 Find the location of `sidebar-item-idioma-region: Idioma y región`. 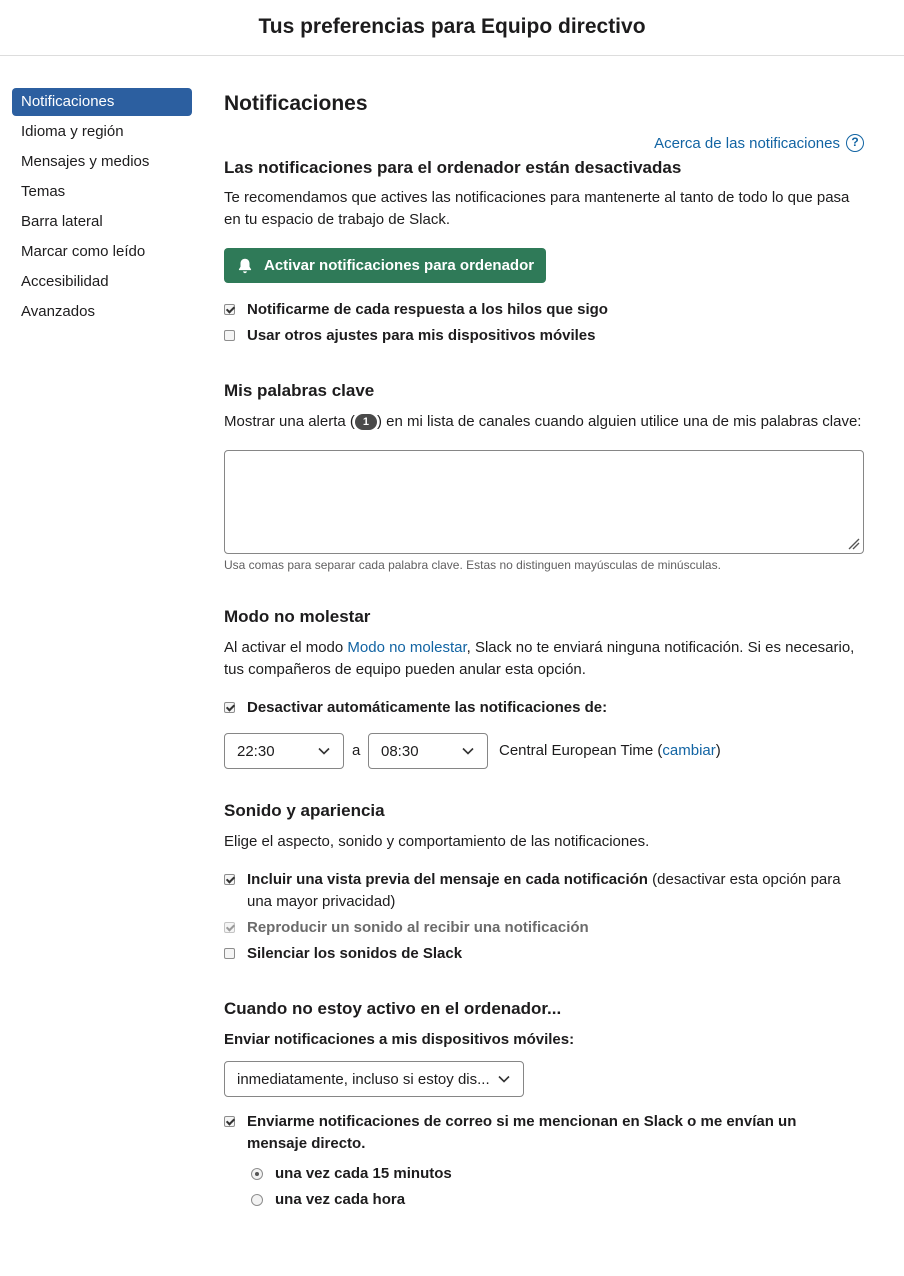

sidebar-item-idioma-region: Idioma y región is located at coordinates (102, 132).